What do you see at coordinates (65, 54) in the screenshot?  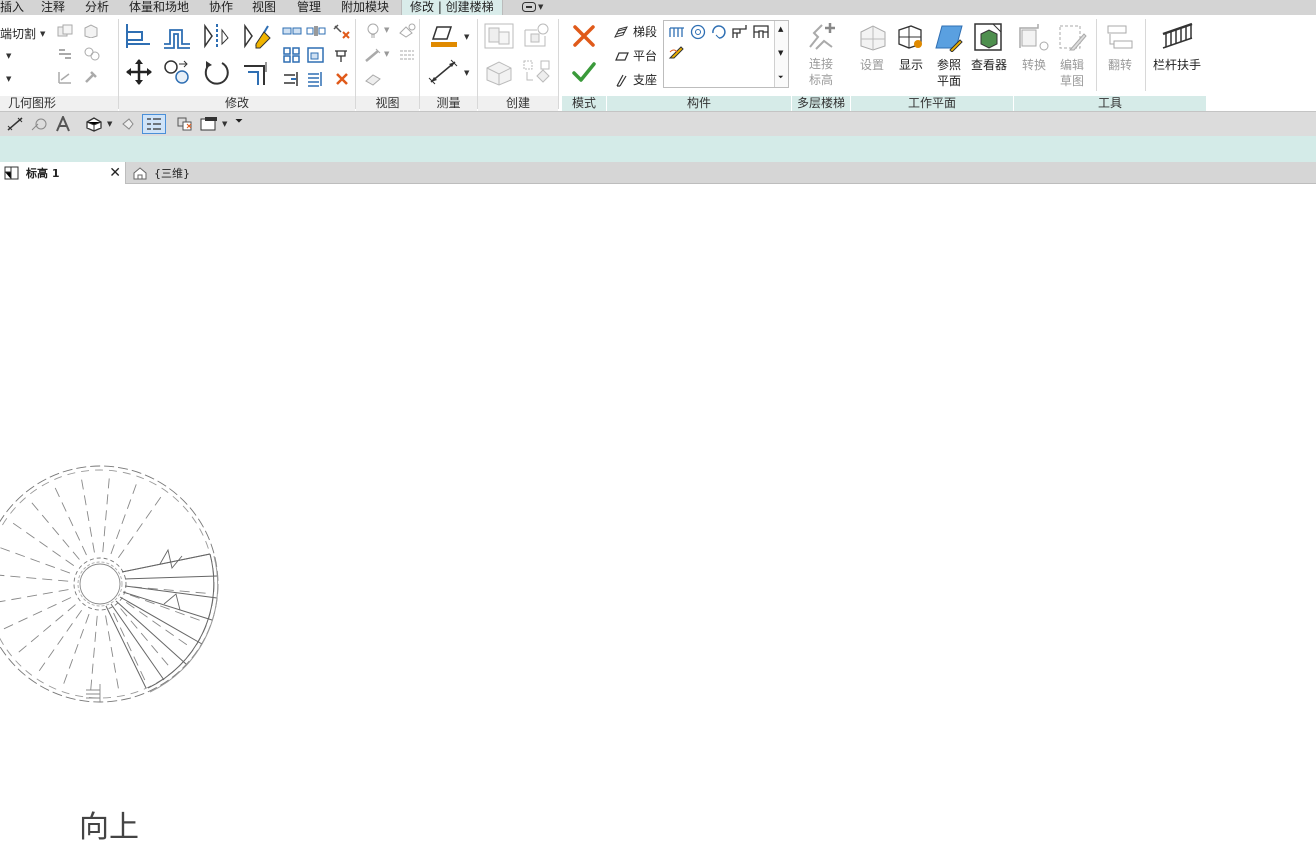 I see `split-face-icon` at bounding box center [65, 54].